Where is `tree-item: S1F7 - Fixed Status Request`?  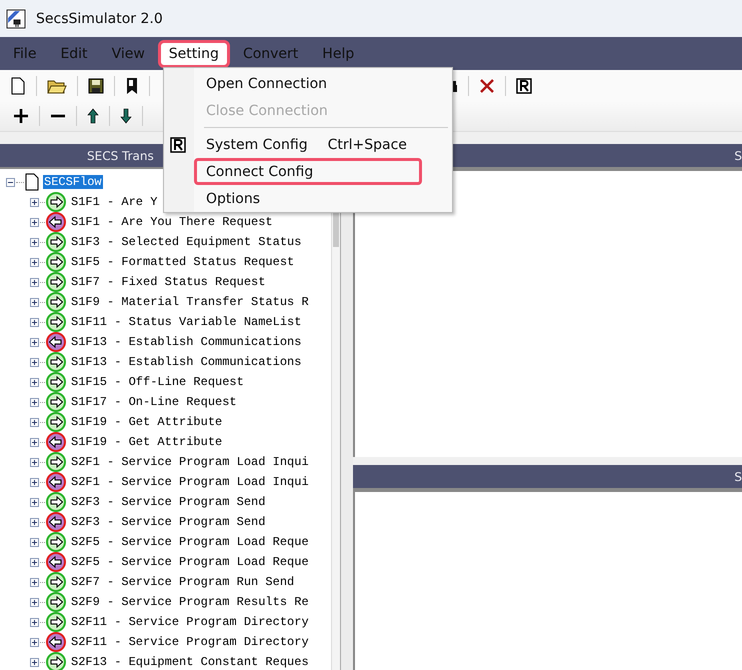
tree-item: S1F7 - Fixed Status Request is located at coordinates (168, 282).